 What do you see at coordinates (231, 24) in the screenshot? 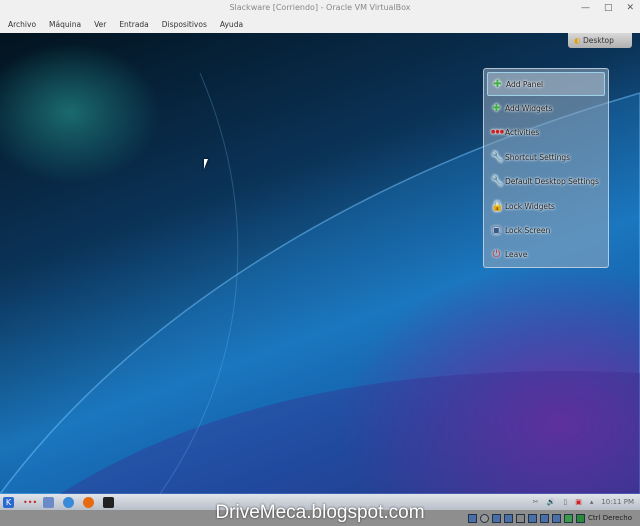
I see `menu-ayuda: Ayuda` at bounding box center [231, 24].